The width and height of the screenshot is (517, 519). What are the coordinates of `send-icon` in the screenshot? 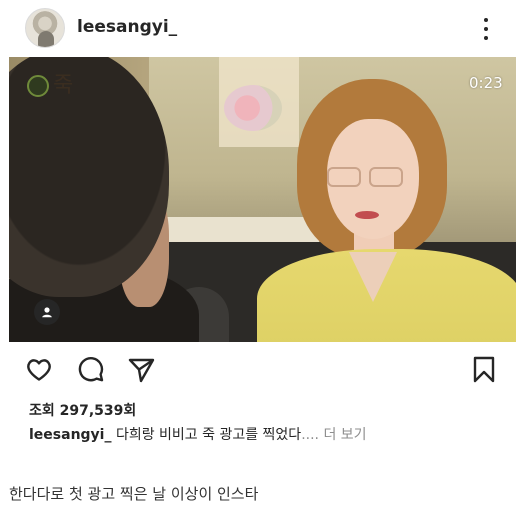 It's located at (141, 369).